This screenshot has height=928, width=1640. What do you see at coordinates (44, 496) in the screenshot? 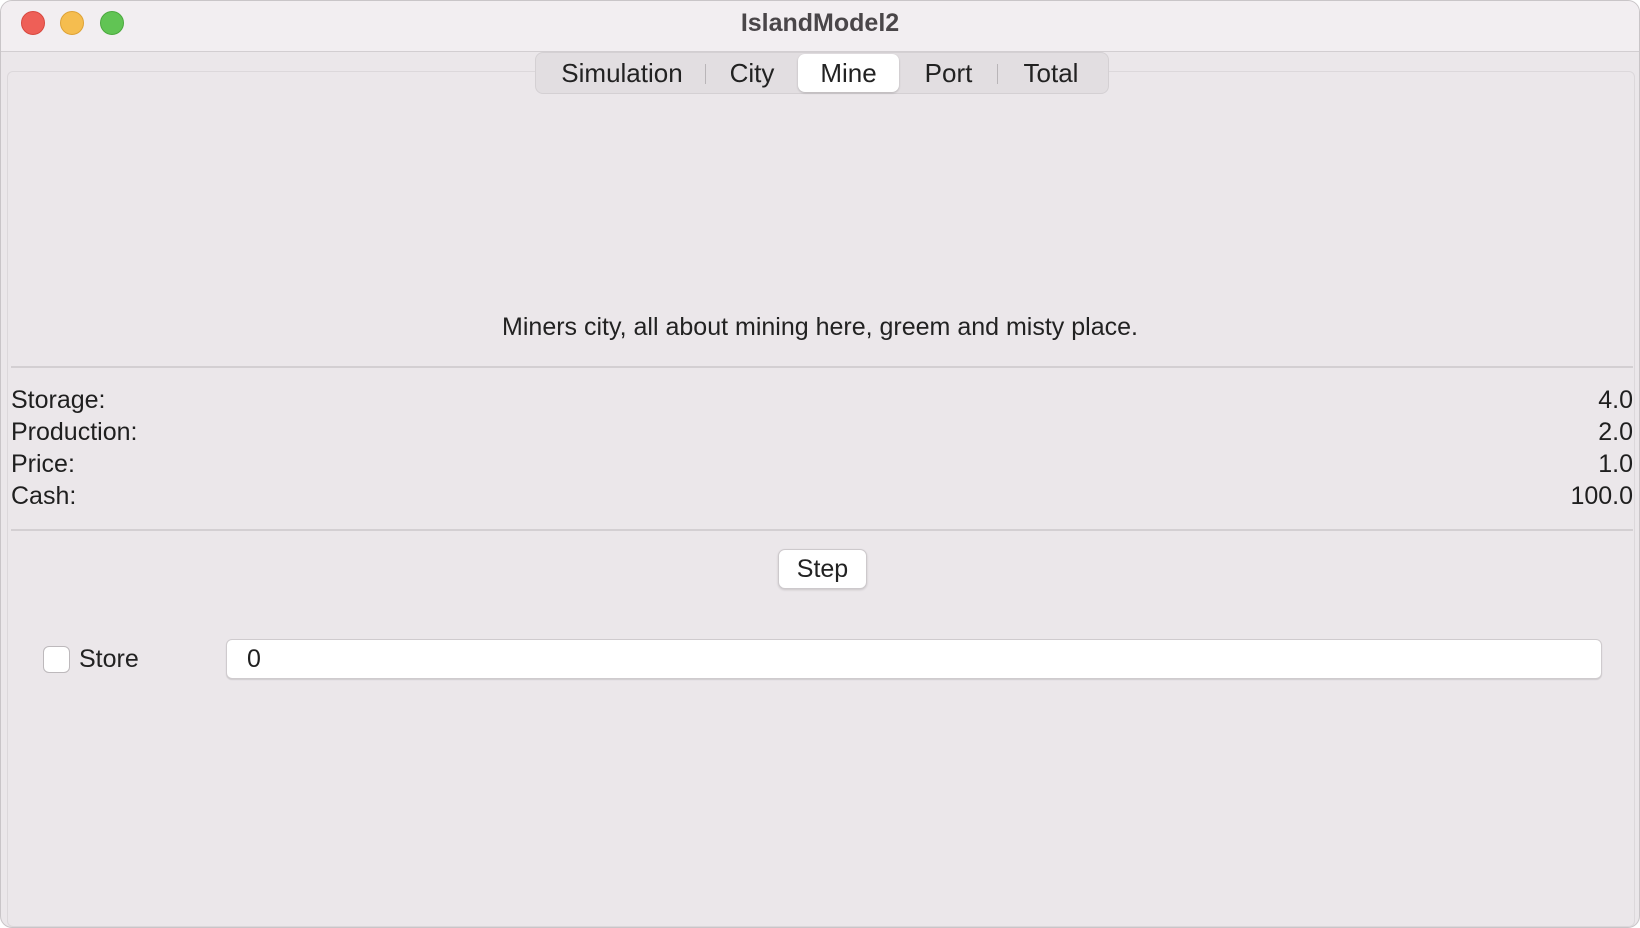
I see `stat-label: Cash:` at bounding box center [44, 496].